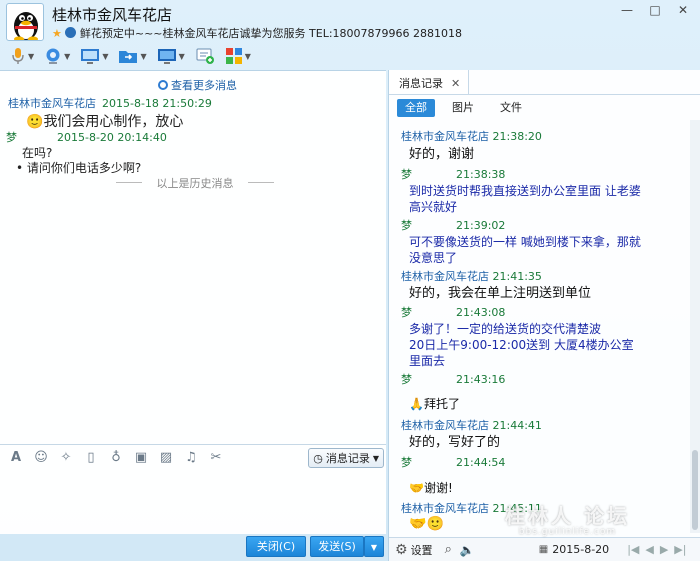  Describe the element at coordinates (481, 312) in the screenshot. I see `history-time: 21:43:08` at that location.